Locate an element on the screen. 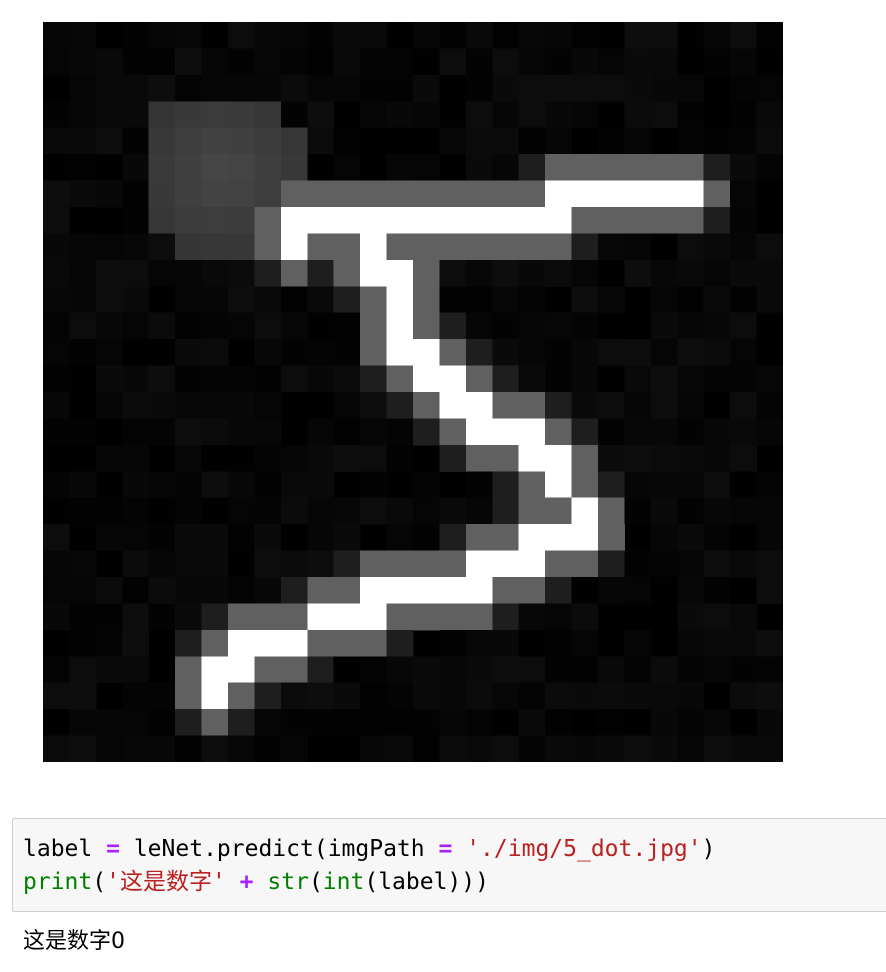 This screenshot has height=972, width=886. code-token: label is located at coordinates (58, 849).